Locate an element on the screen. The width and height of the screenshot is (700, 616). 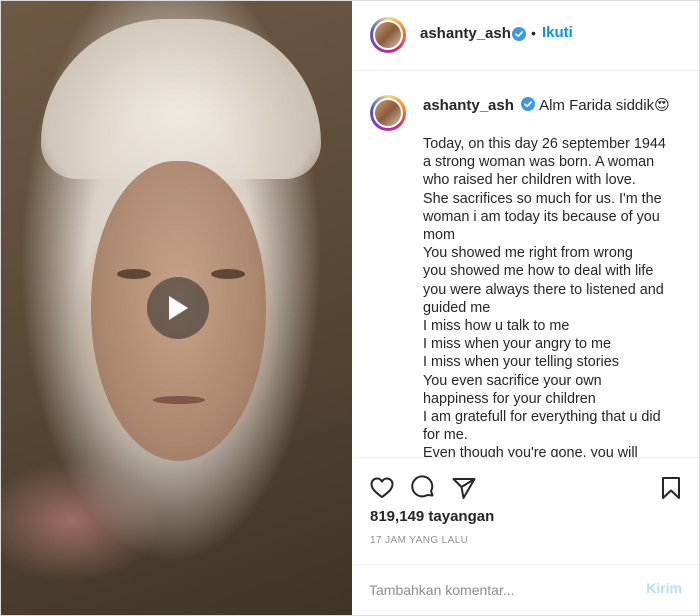
comment-bar: Kirim is located at coordinates (526, 590).